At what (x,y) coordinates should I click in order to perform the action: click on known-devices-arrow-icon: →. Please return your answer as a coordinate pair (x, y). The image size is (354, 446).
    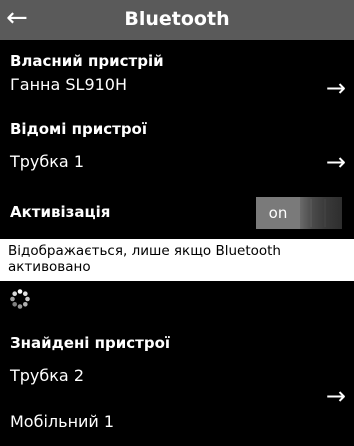
    Looking at the image, I should click on (336, 162).